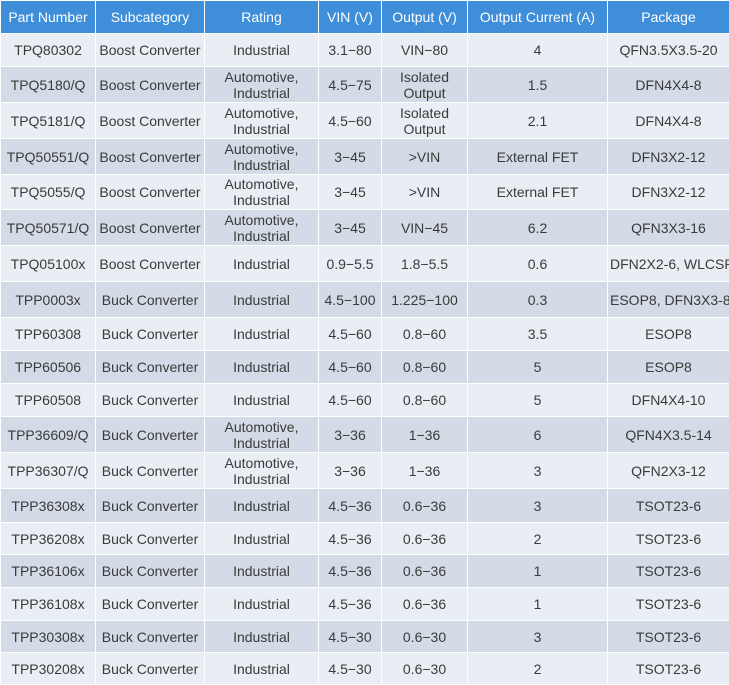 The image size is (729, 685). I want to click on output-current-cell: 0.3, so click(538, 300).